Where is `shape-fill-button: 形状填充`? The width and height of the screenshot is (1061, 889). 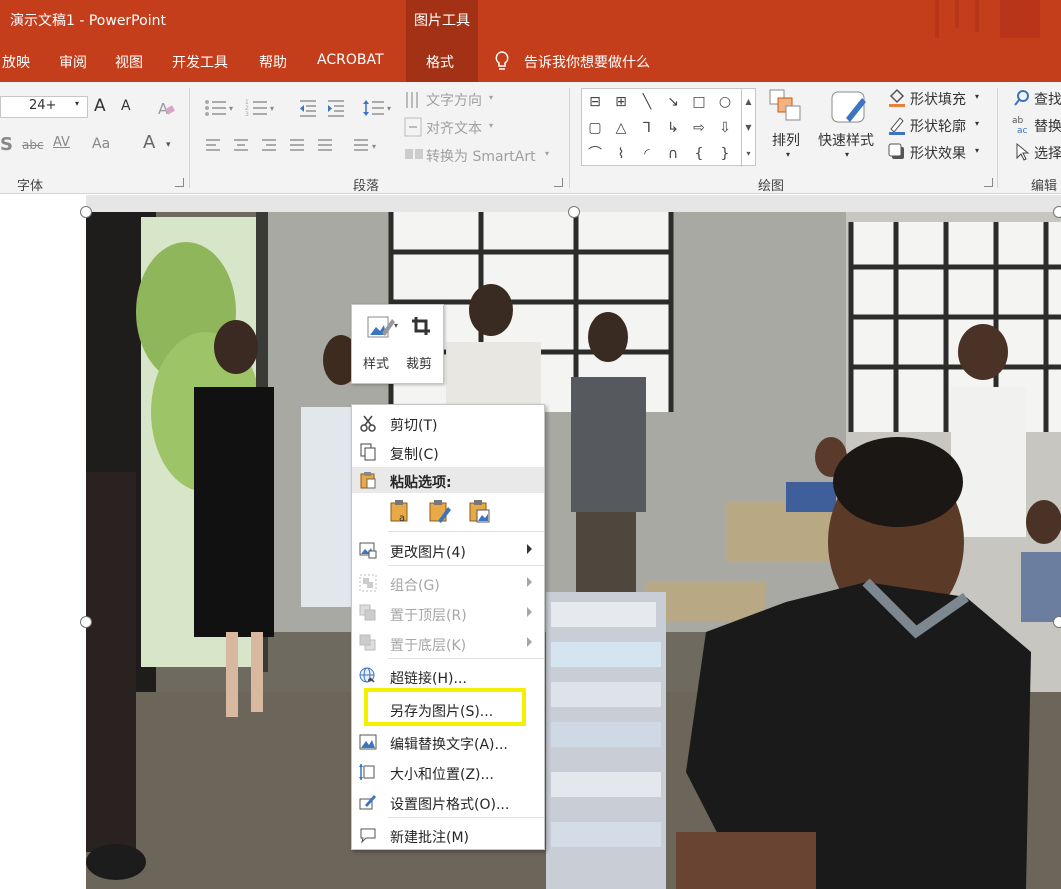
shape-fill-button: 形状填充 is located at coordinates (938, 99).